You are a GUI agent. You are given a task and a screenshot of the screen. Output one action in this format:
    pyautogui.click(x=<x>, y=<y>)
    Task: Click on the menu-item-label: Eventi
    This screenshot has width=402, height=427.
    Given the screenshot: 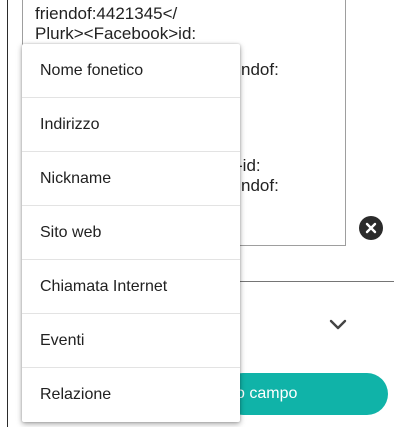 What is the action you would take?
    pyautogui.click(x=62, y=340)
    